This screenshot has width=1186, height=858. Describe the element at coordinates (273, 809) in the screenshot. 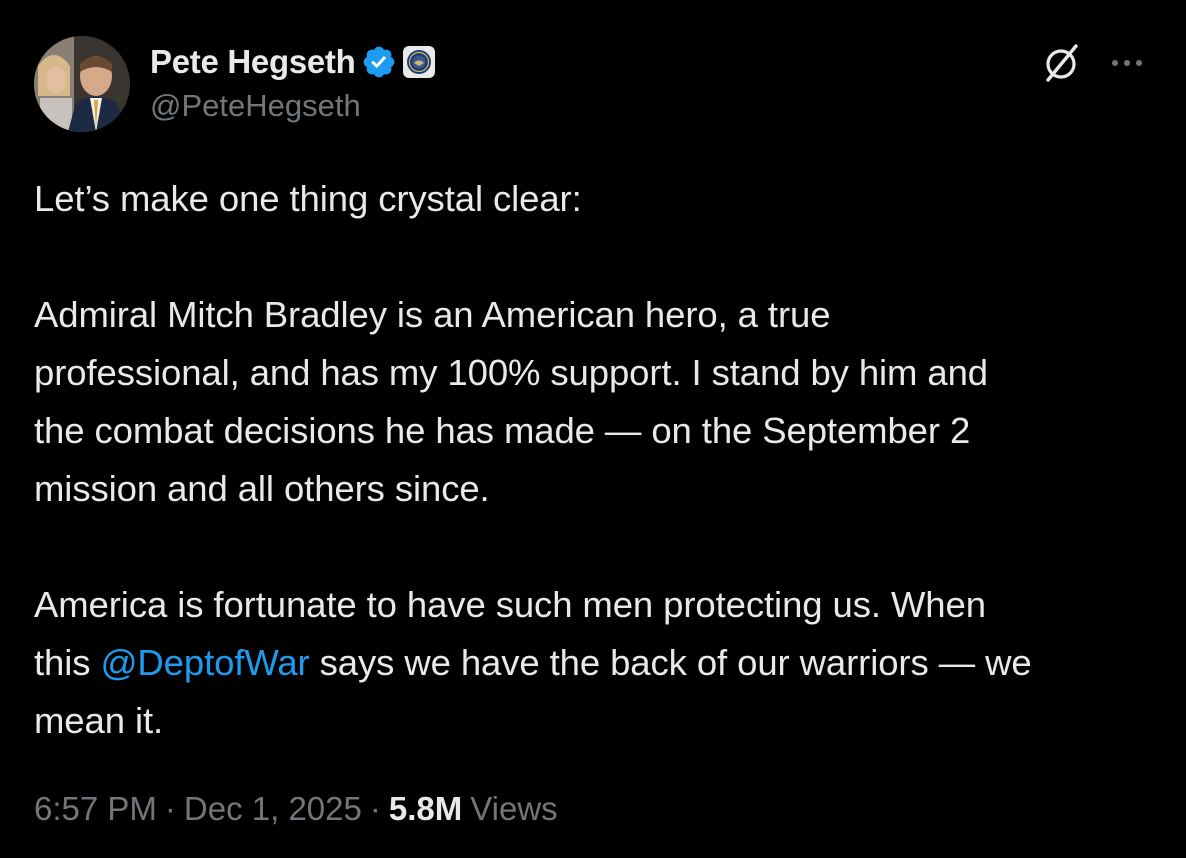

I see `tweet-date: Dec 1, 2025` at that location.